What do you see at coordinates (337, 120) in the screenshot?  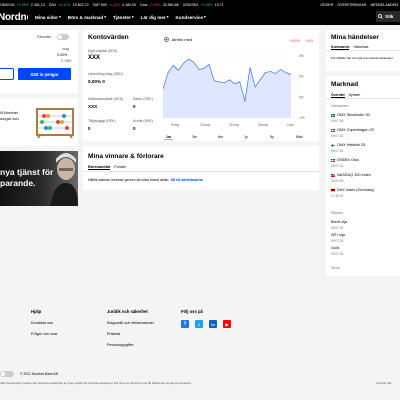 I see `index-time: 09:07:36` at bounding box center [337, 120].